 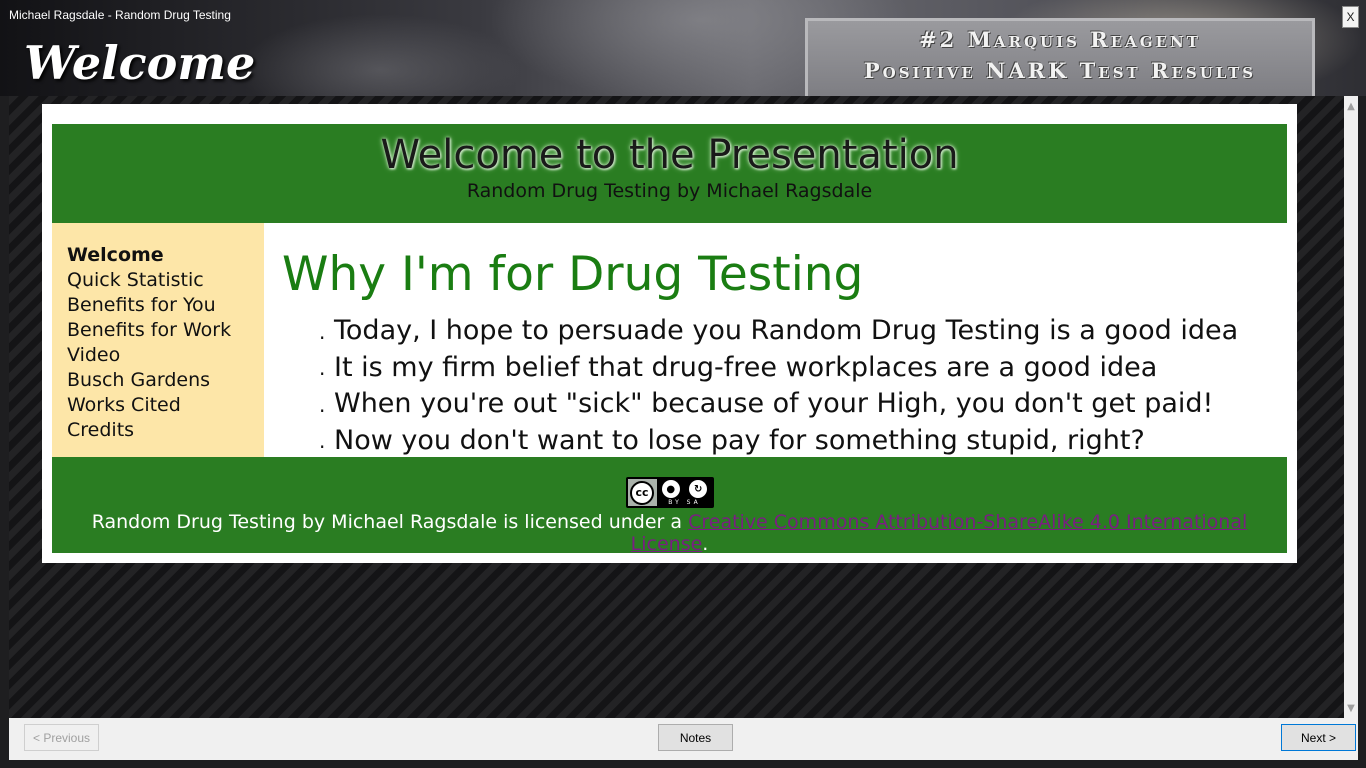 I want to click on nav-item-benefits-for-you: Benefits for You, so click(x=165, y=305).